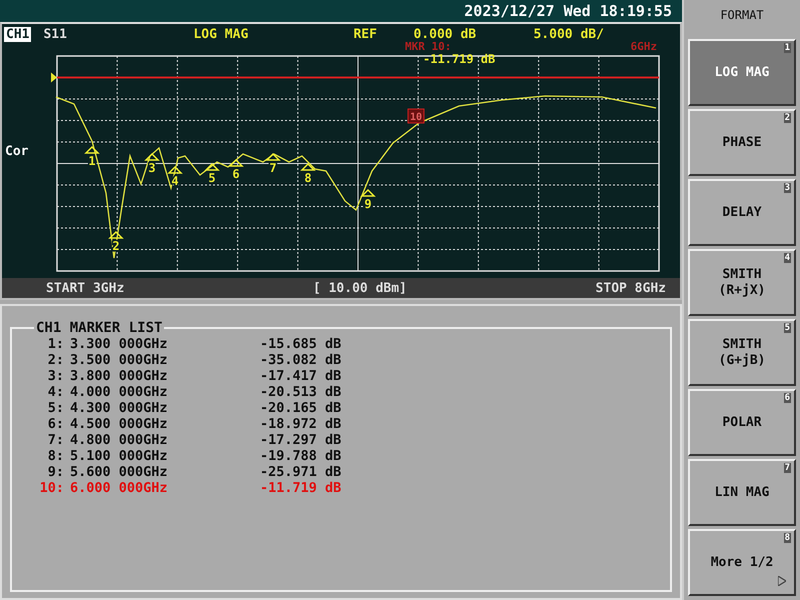  What do you see at coordinates (55, 360) in the screenshot?
I see `marker-index: 2:` at bounding box center [55, 360].